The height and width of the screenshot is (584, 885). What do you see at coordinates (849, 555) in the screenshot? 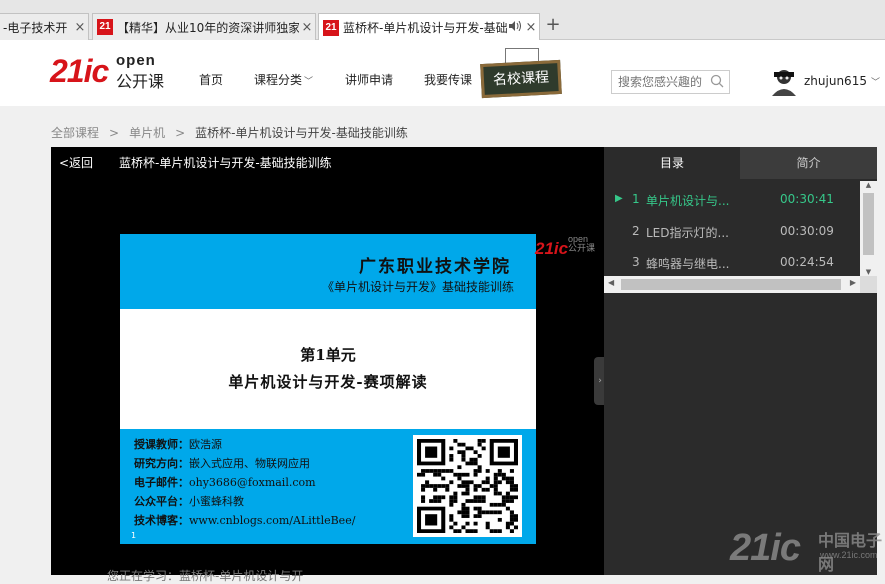
I see `page-watermark-url: www.21ic.com` at bounding box center [849, 555].